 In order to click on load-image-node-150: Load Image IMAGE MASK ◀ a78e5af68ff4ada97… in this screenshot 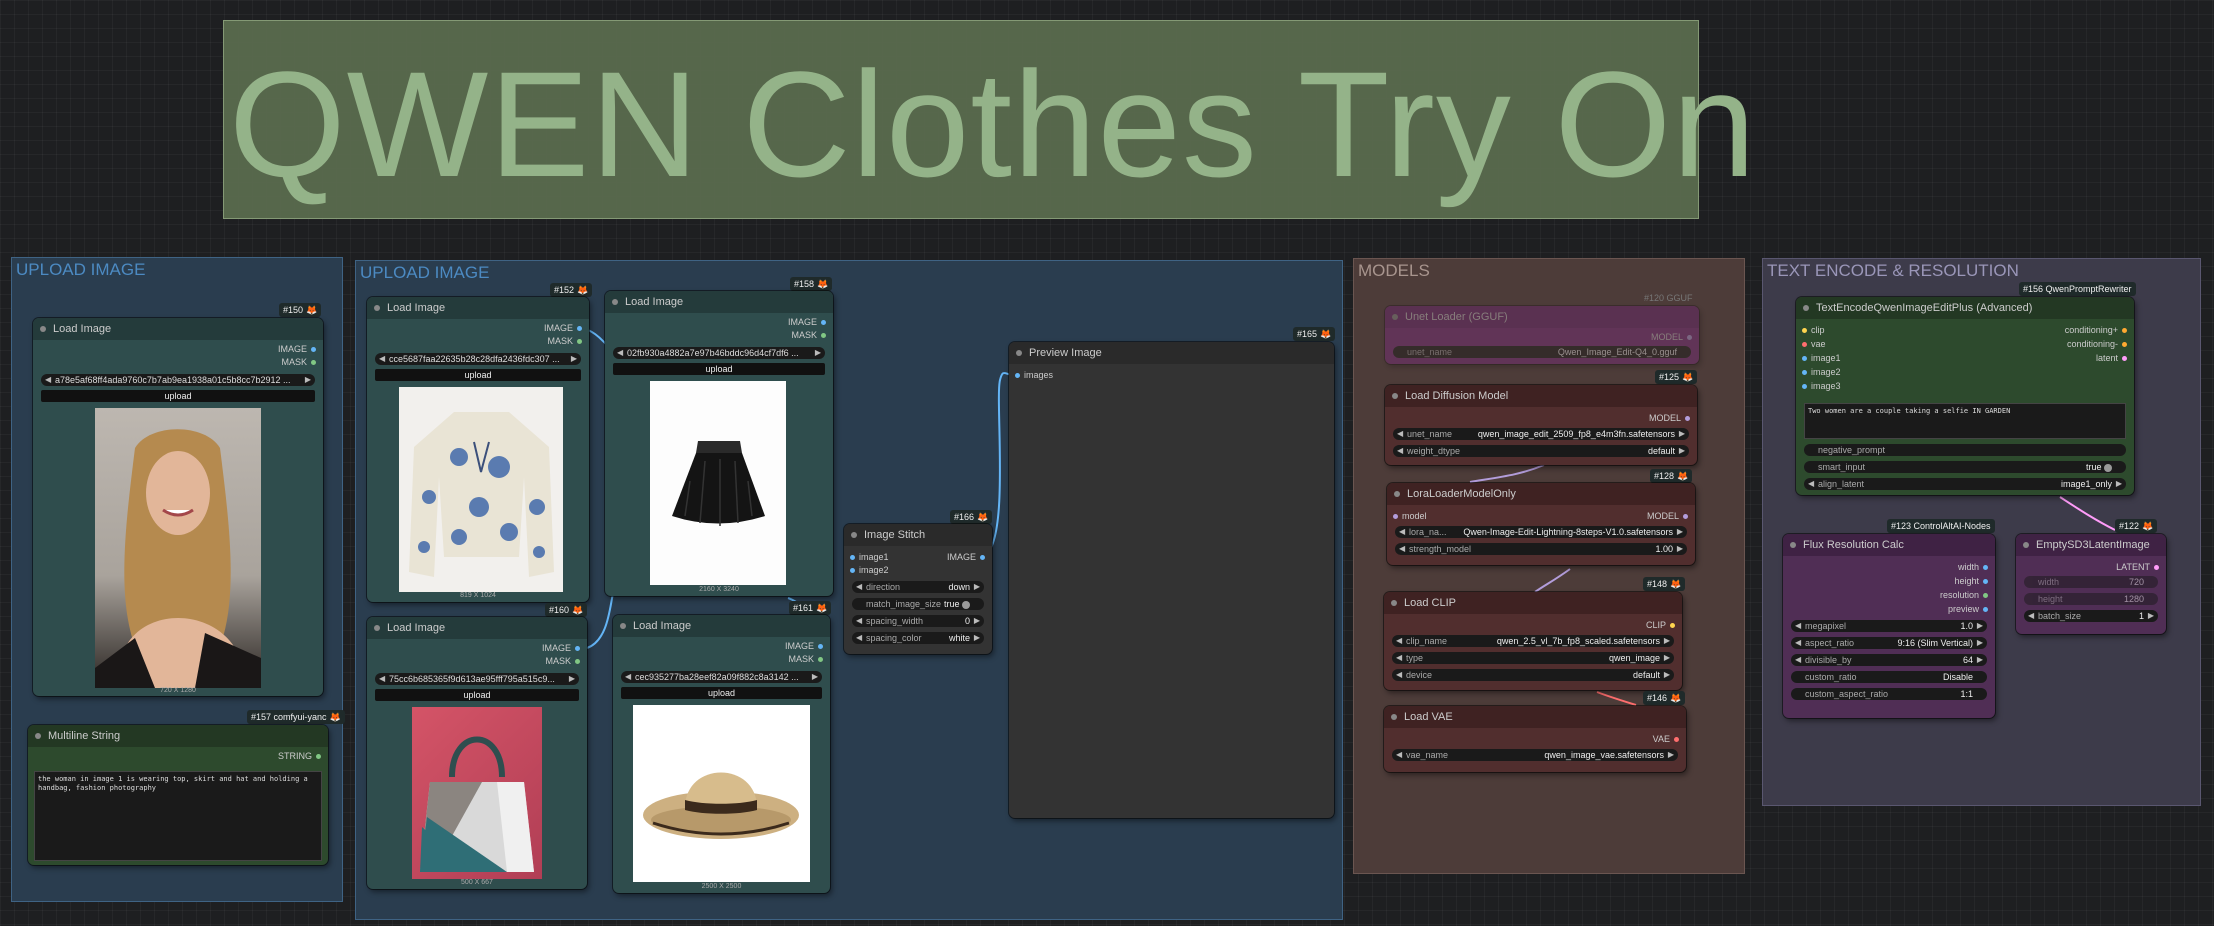, I will do `click(178, 507)`.